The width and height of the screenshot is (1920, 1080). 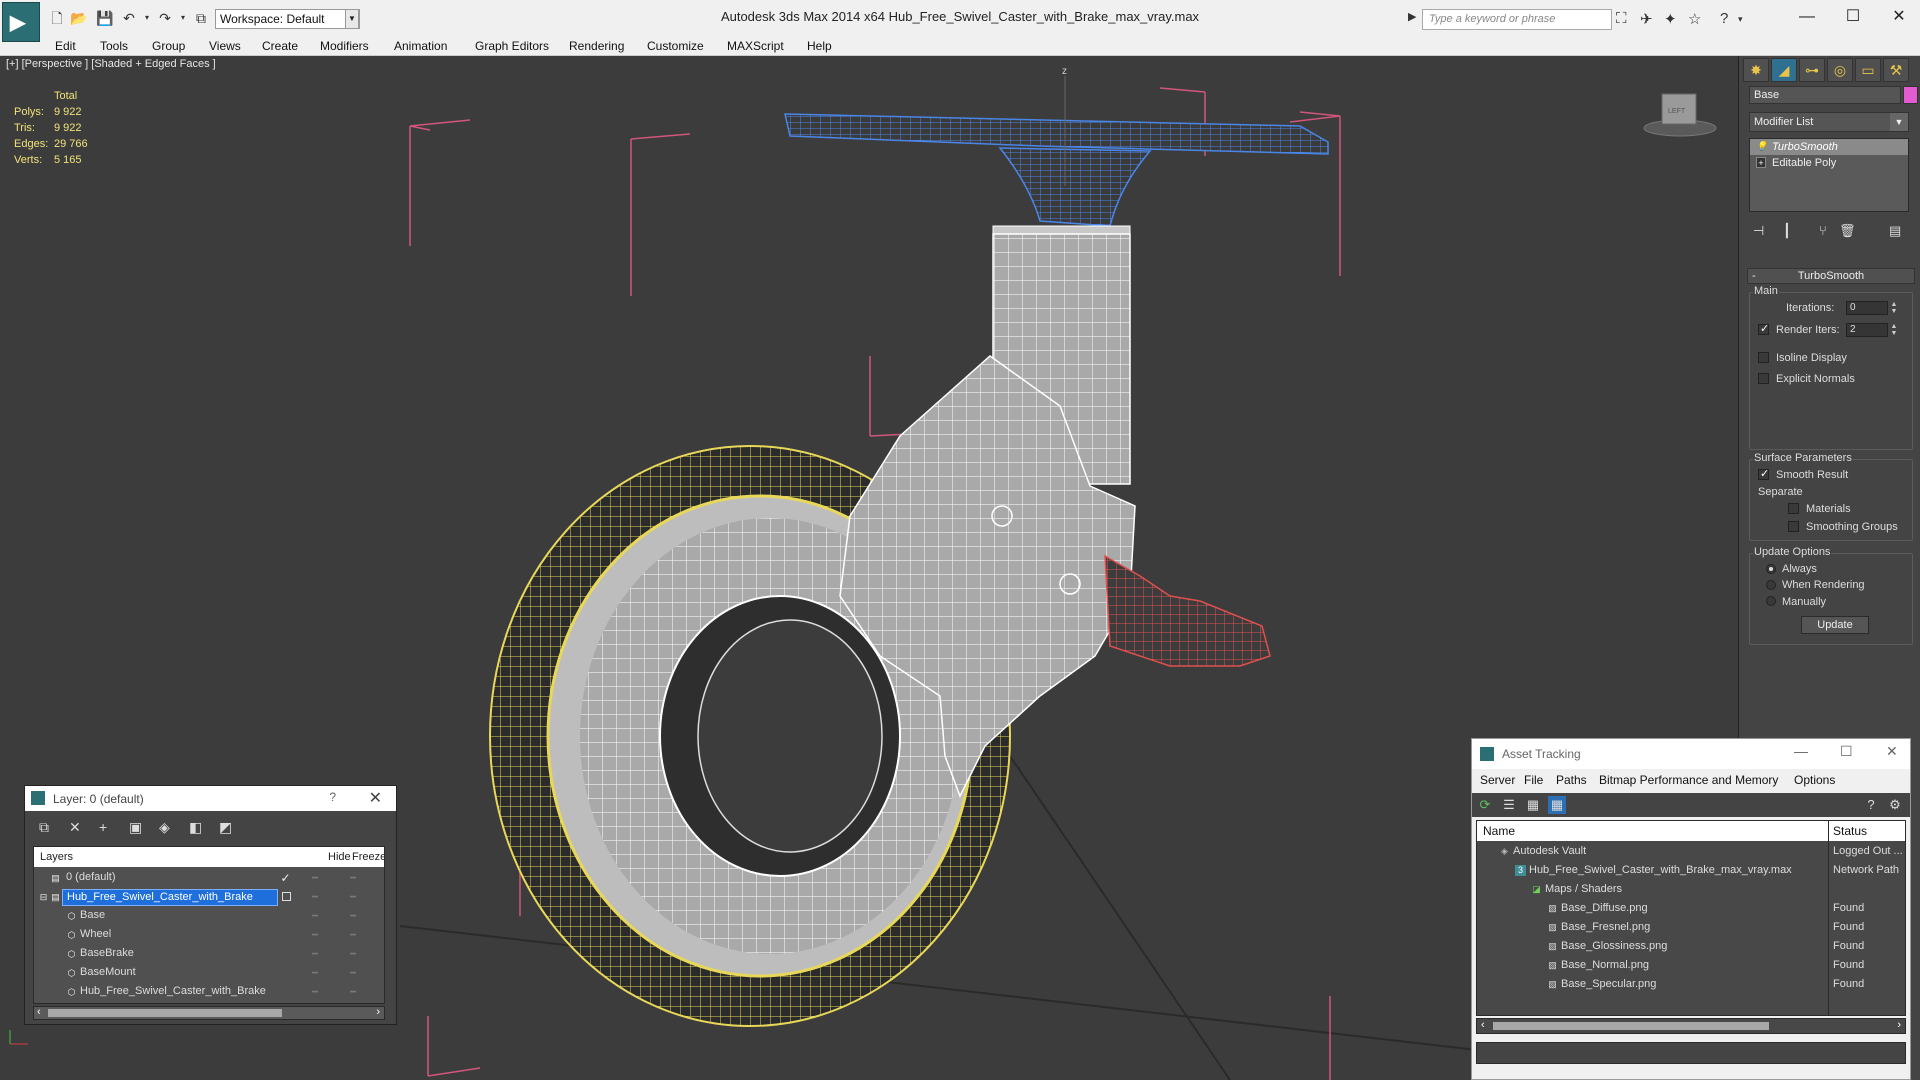 I want to click on help-dropdown-icon: ▾, so click(x=1740, y=19).